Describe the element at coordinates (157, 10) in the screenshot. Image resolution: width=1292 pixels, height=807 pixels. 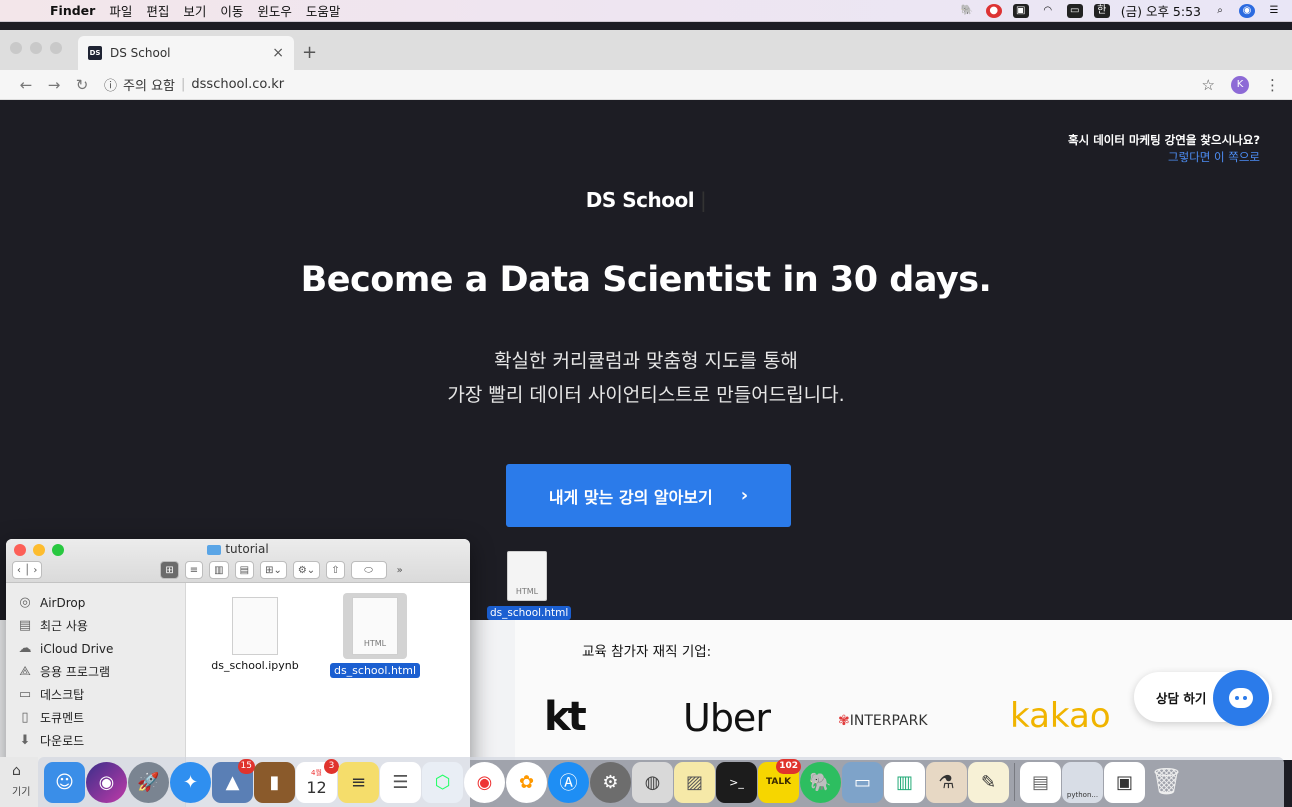
I see `menu-edit: 편집` at that location.